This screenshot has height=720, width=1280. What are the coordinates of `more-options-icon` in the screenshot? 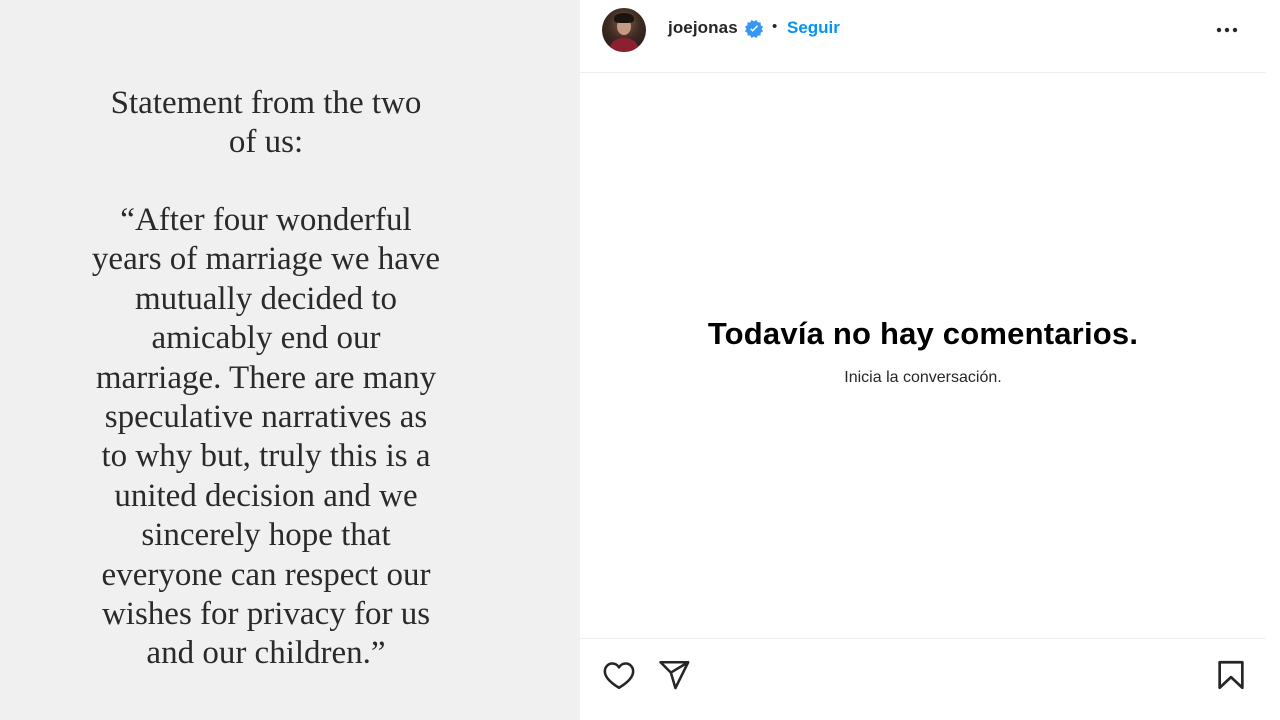 It's located at (1227, 30).